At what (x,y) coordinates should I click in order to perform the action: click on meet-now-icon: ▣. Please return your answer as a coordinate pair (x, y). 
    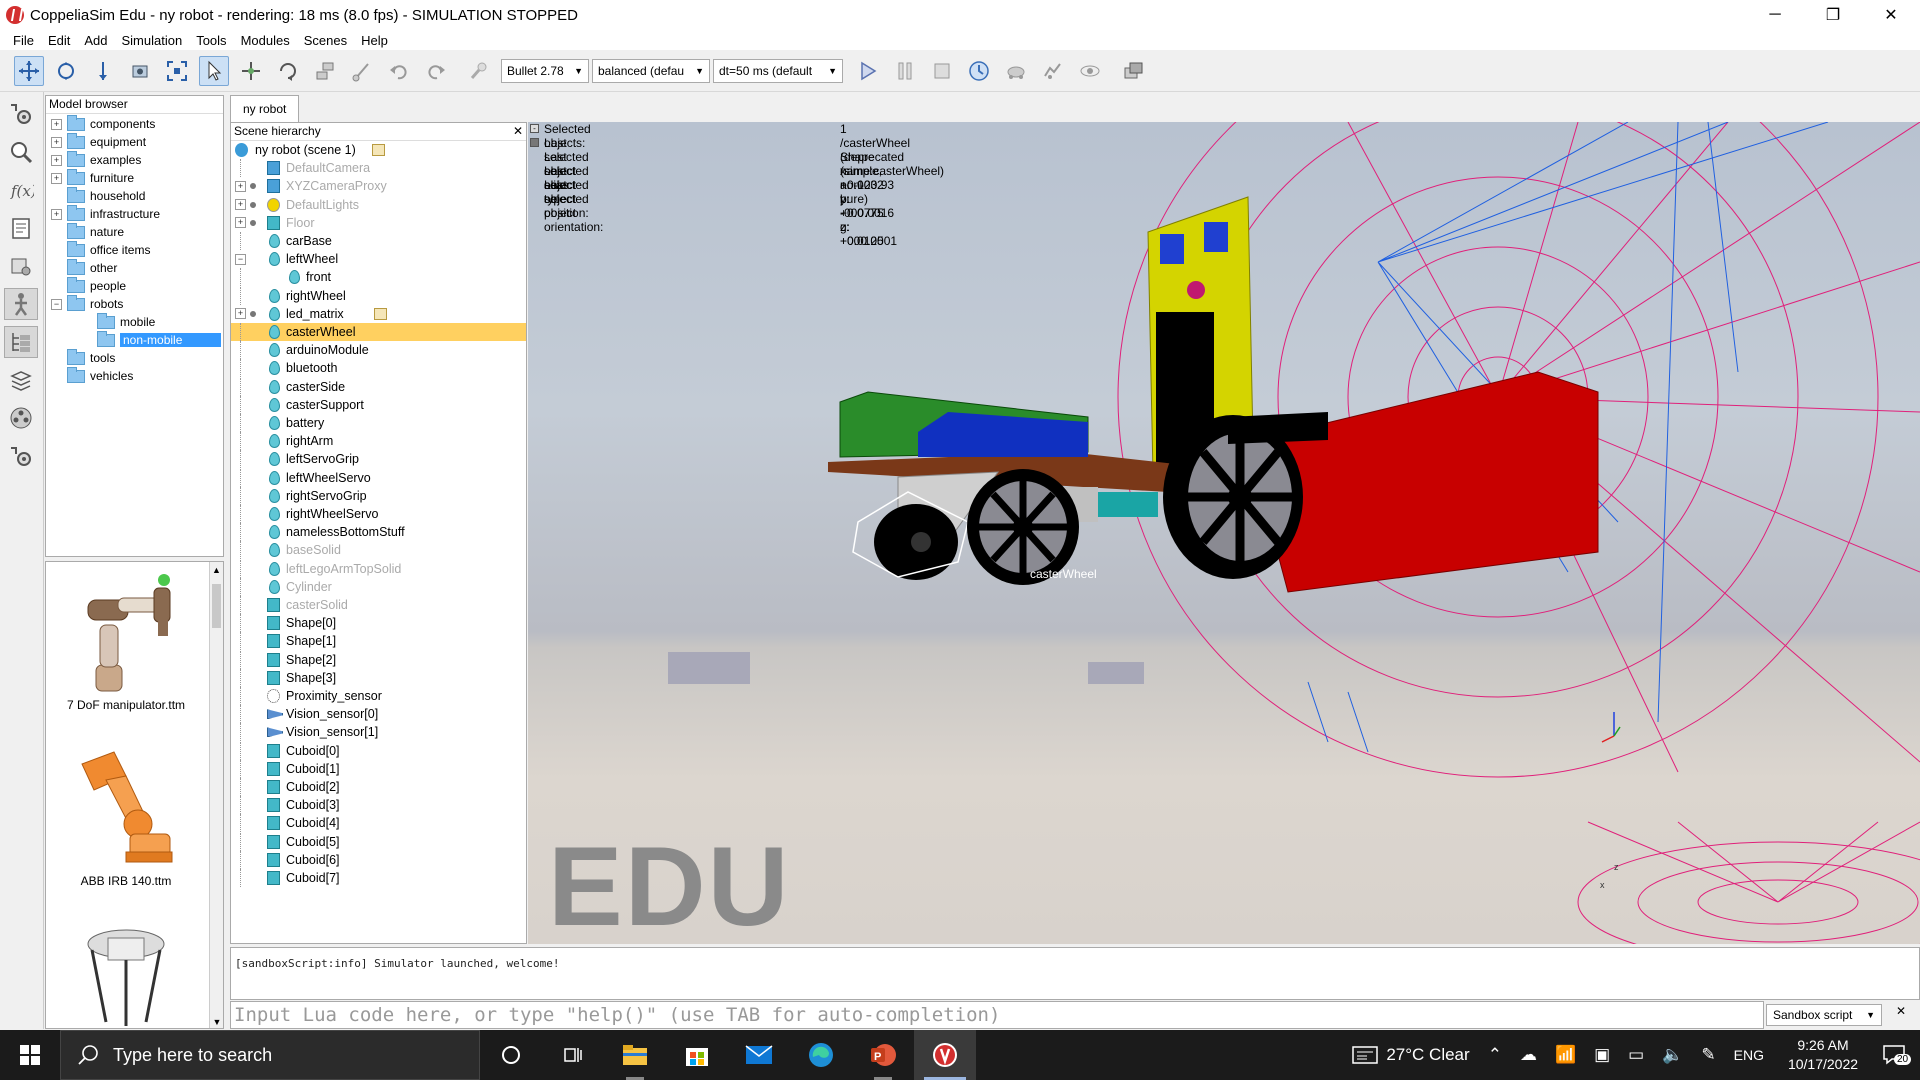
    Looking at the image, I should click on (1602, 1055).